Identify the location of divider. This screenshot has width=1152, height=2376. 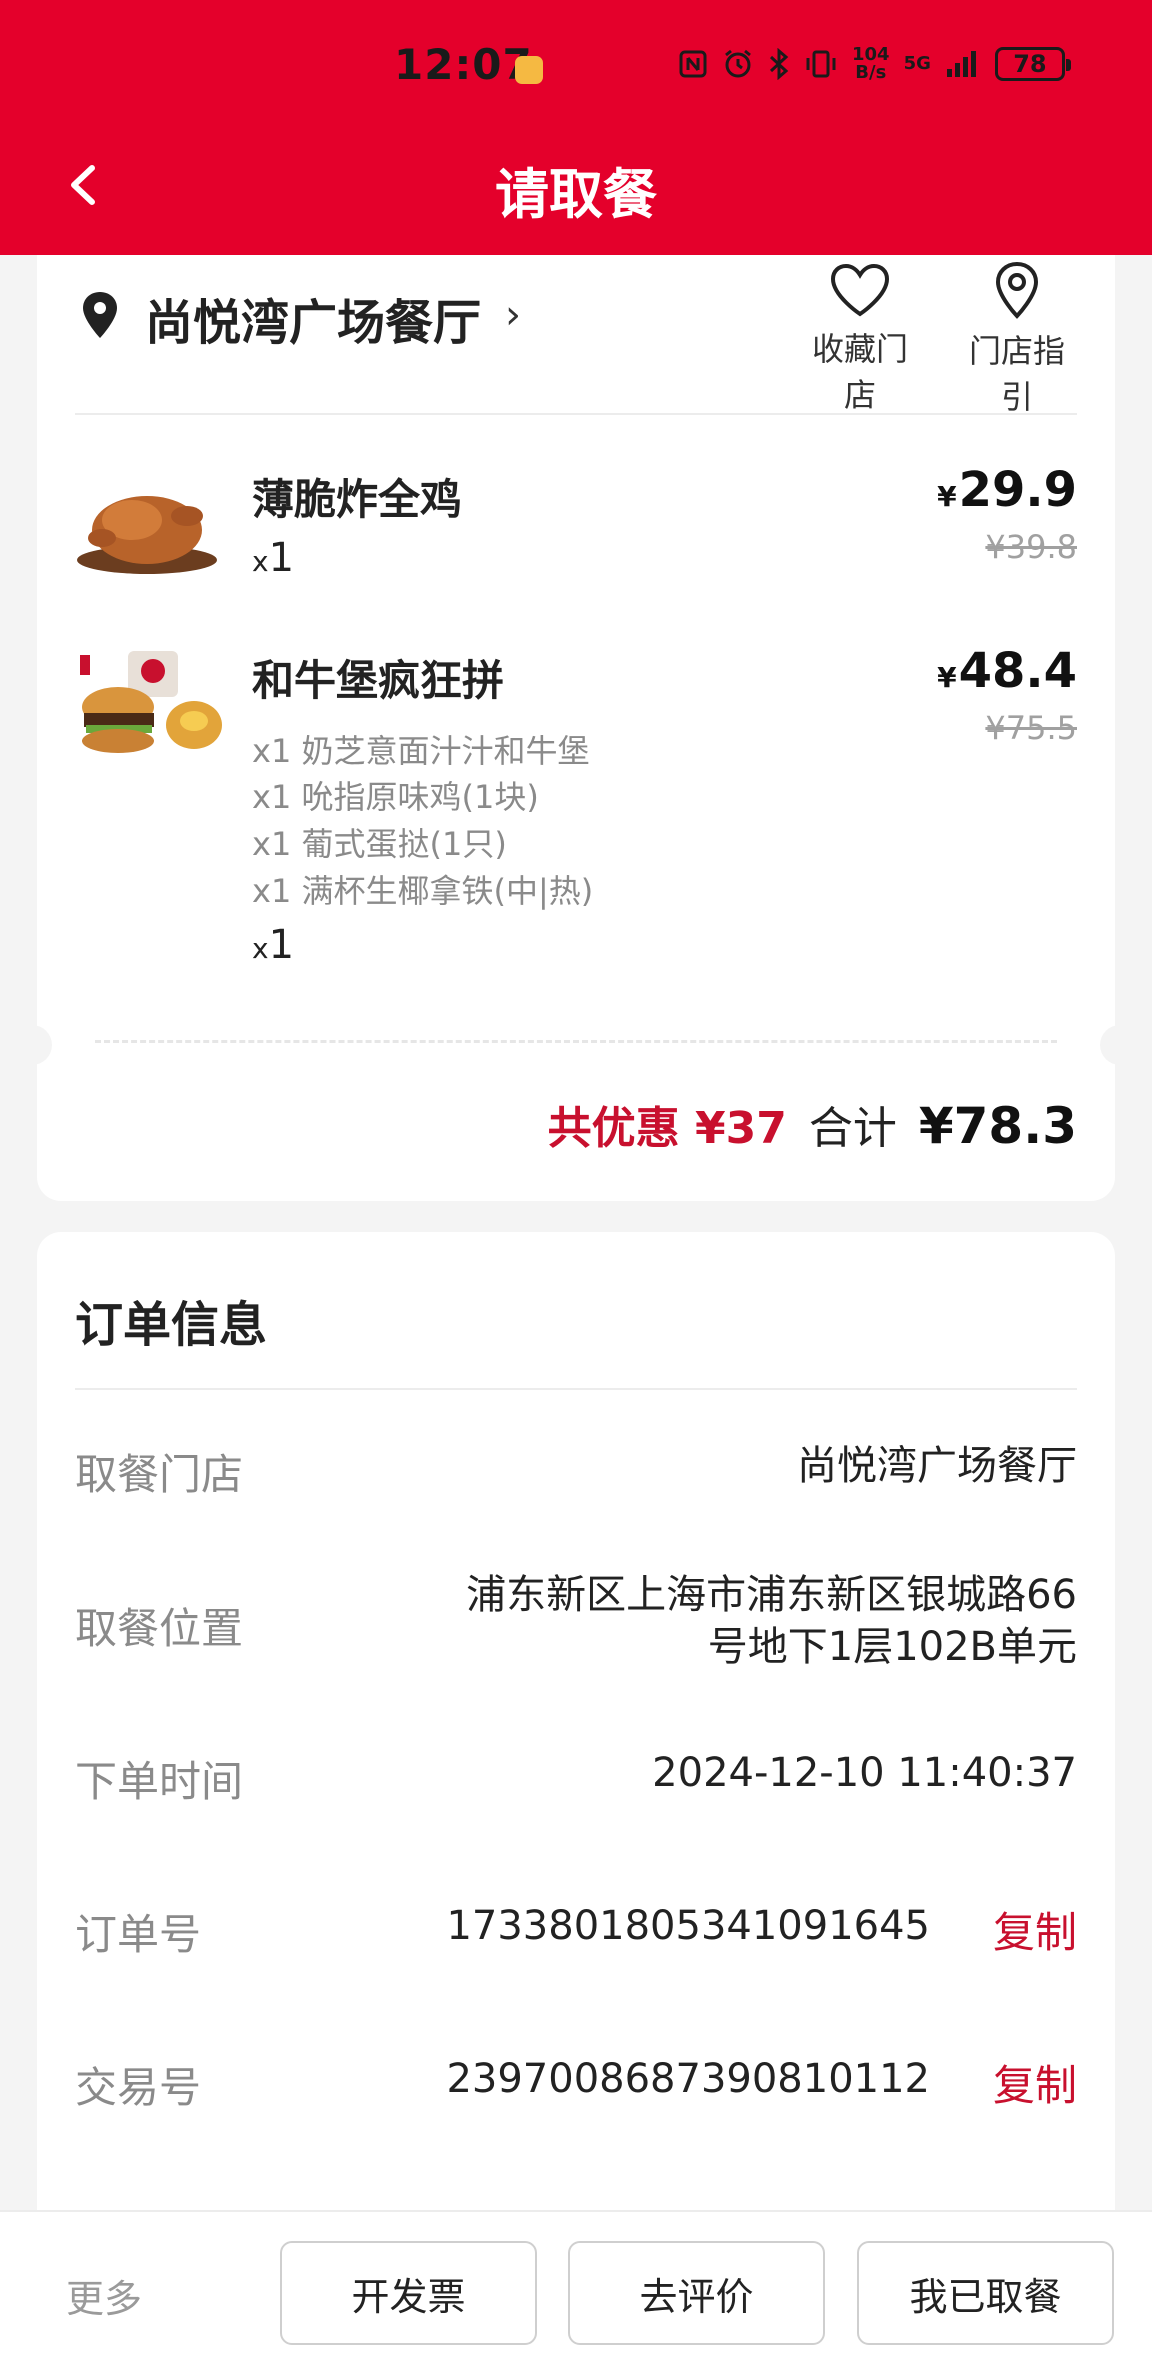
(576, 1389).